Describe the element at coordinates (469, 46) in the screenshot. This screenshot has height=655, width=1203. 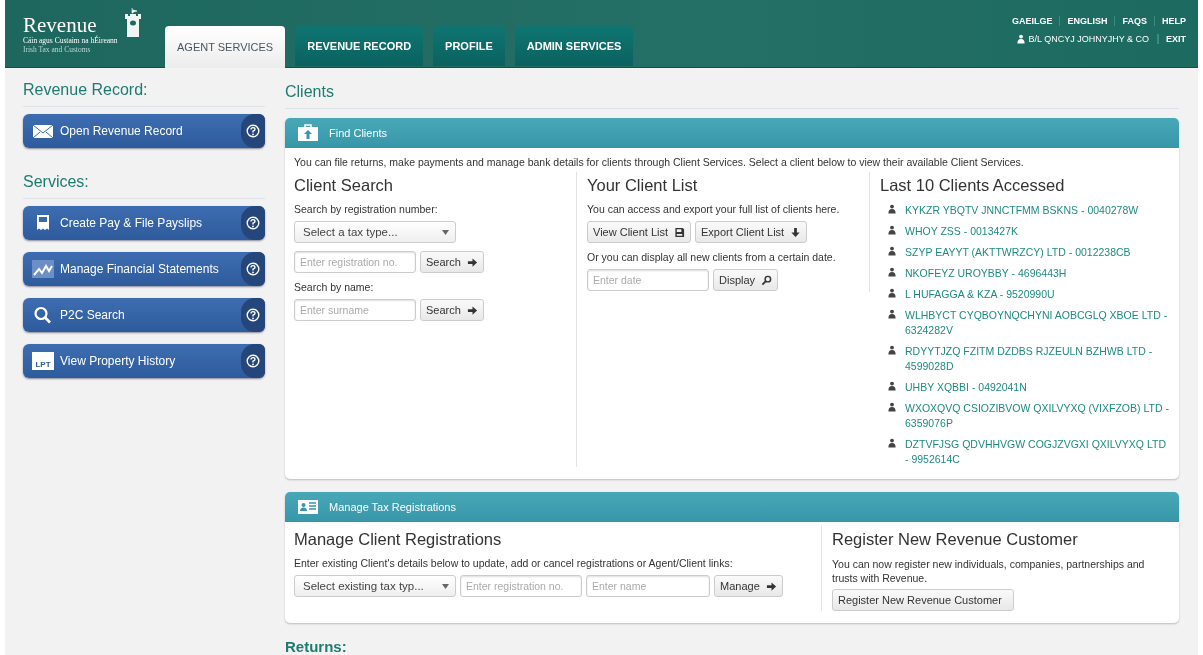
I see `nav-tab: PROFILE` at that location.